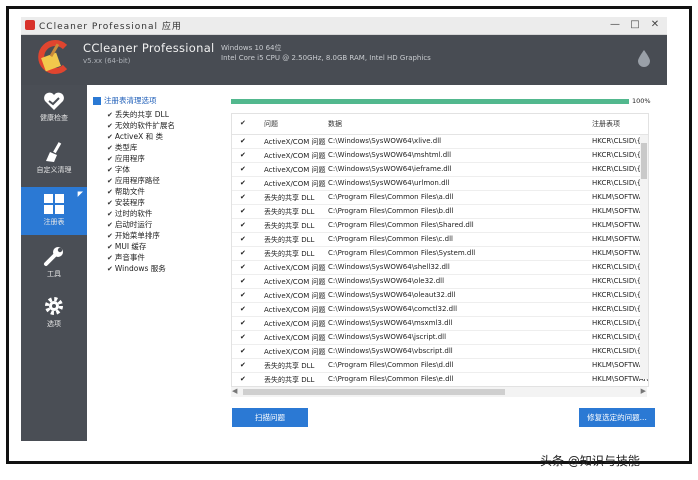  I want to click on scan-progress-bar, so click(430, 101).